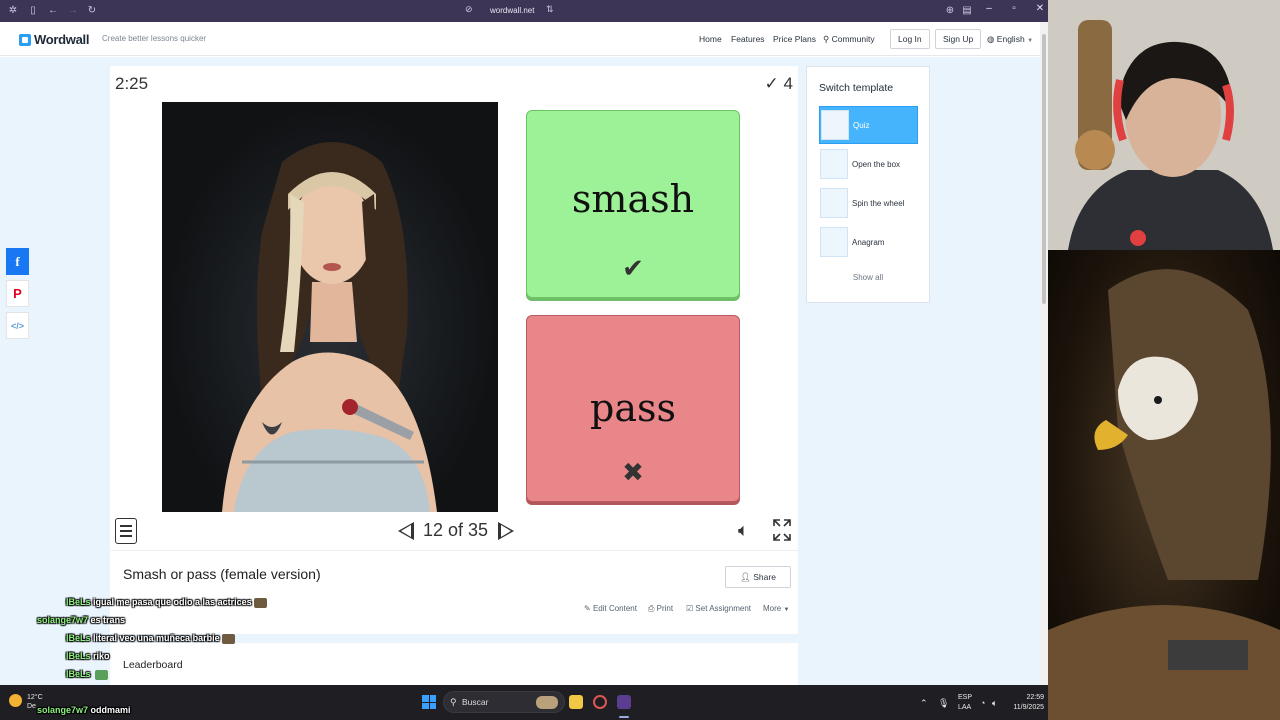 The width and height of the screenshot is (1280, 720). I want to click on language-code: ESP, so click(965, 697).